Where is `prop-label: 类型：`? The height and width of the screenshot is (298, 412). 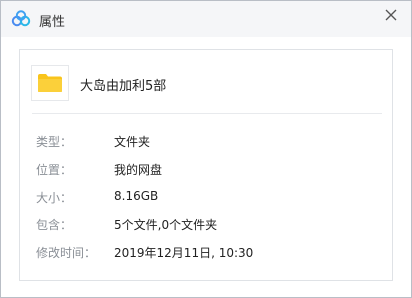 prop-label: 类型： is located at coordinates (54, 142).